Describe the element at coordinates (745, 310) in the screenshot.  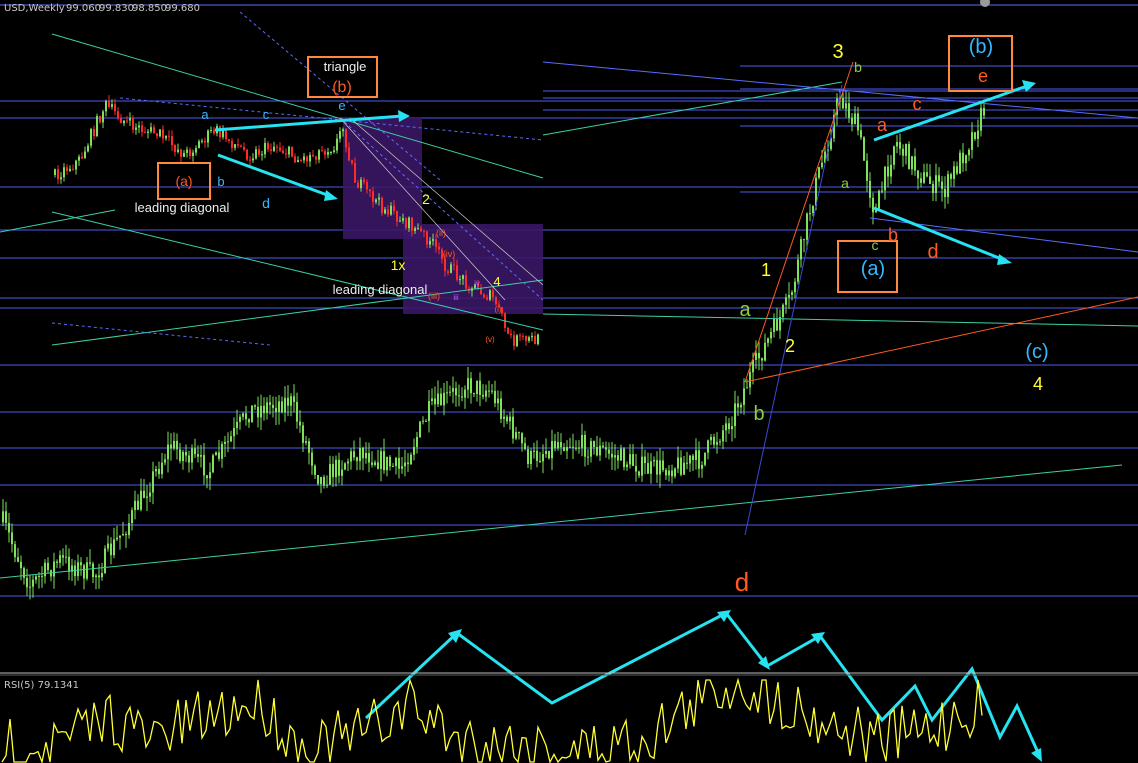
I see `wave-label-main: a` at that location.